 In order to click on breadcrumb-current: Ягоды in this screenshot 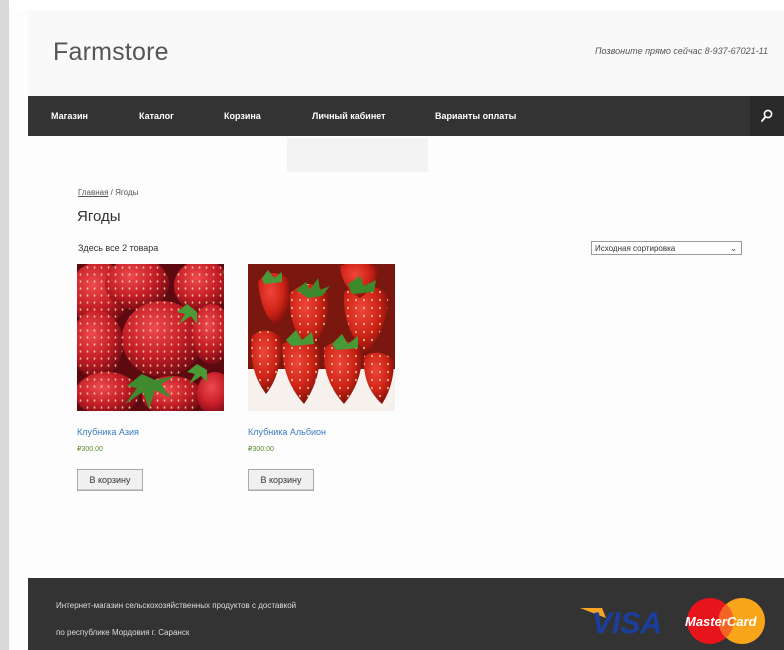, I will do `click(127, 192)`.